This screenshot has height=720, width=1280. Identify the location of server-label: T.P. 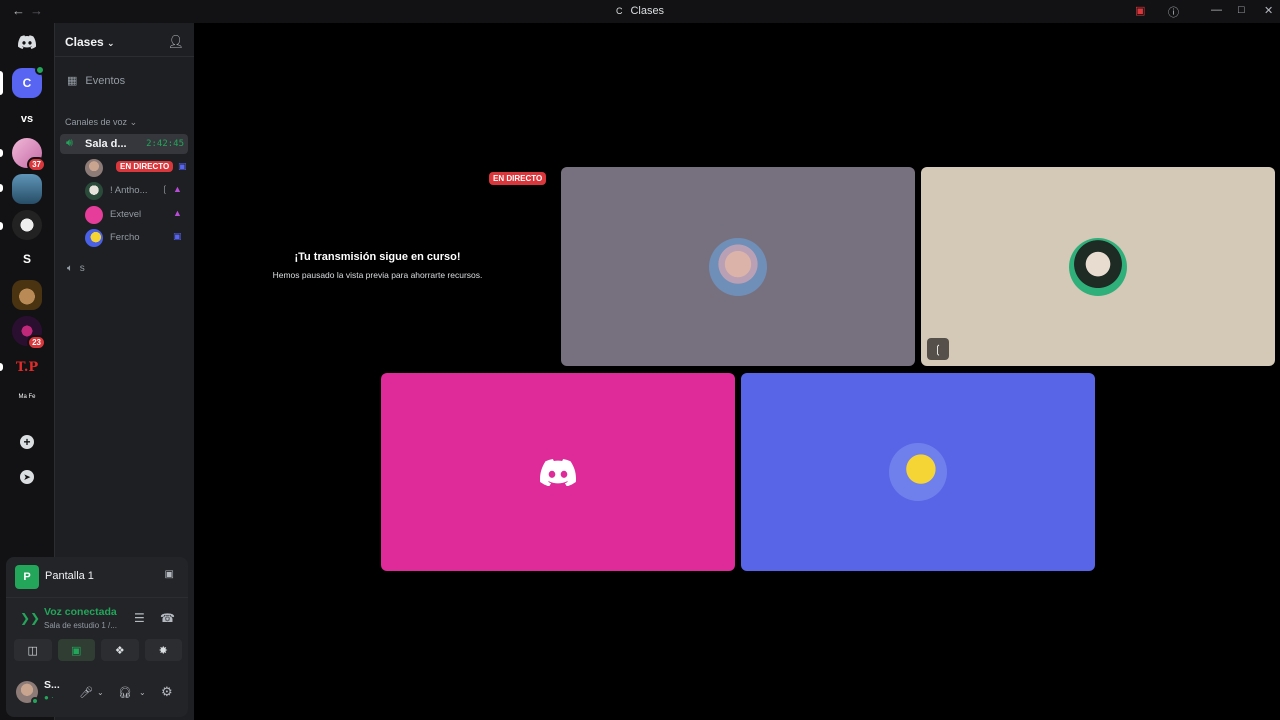
(27, 367).